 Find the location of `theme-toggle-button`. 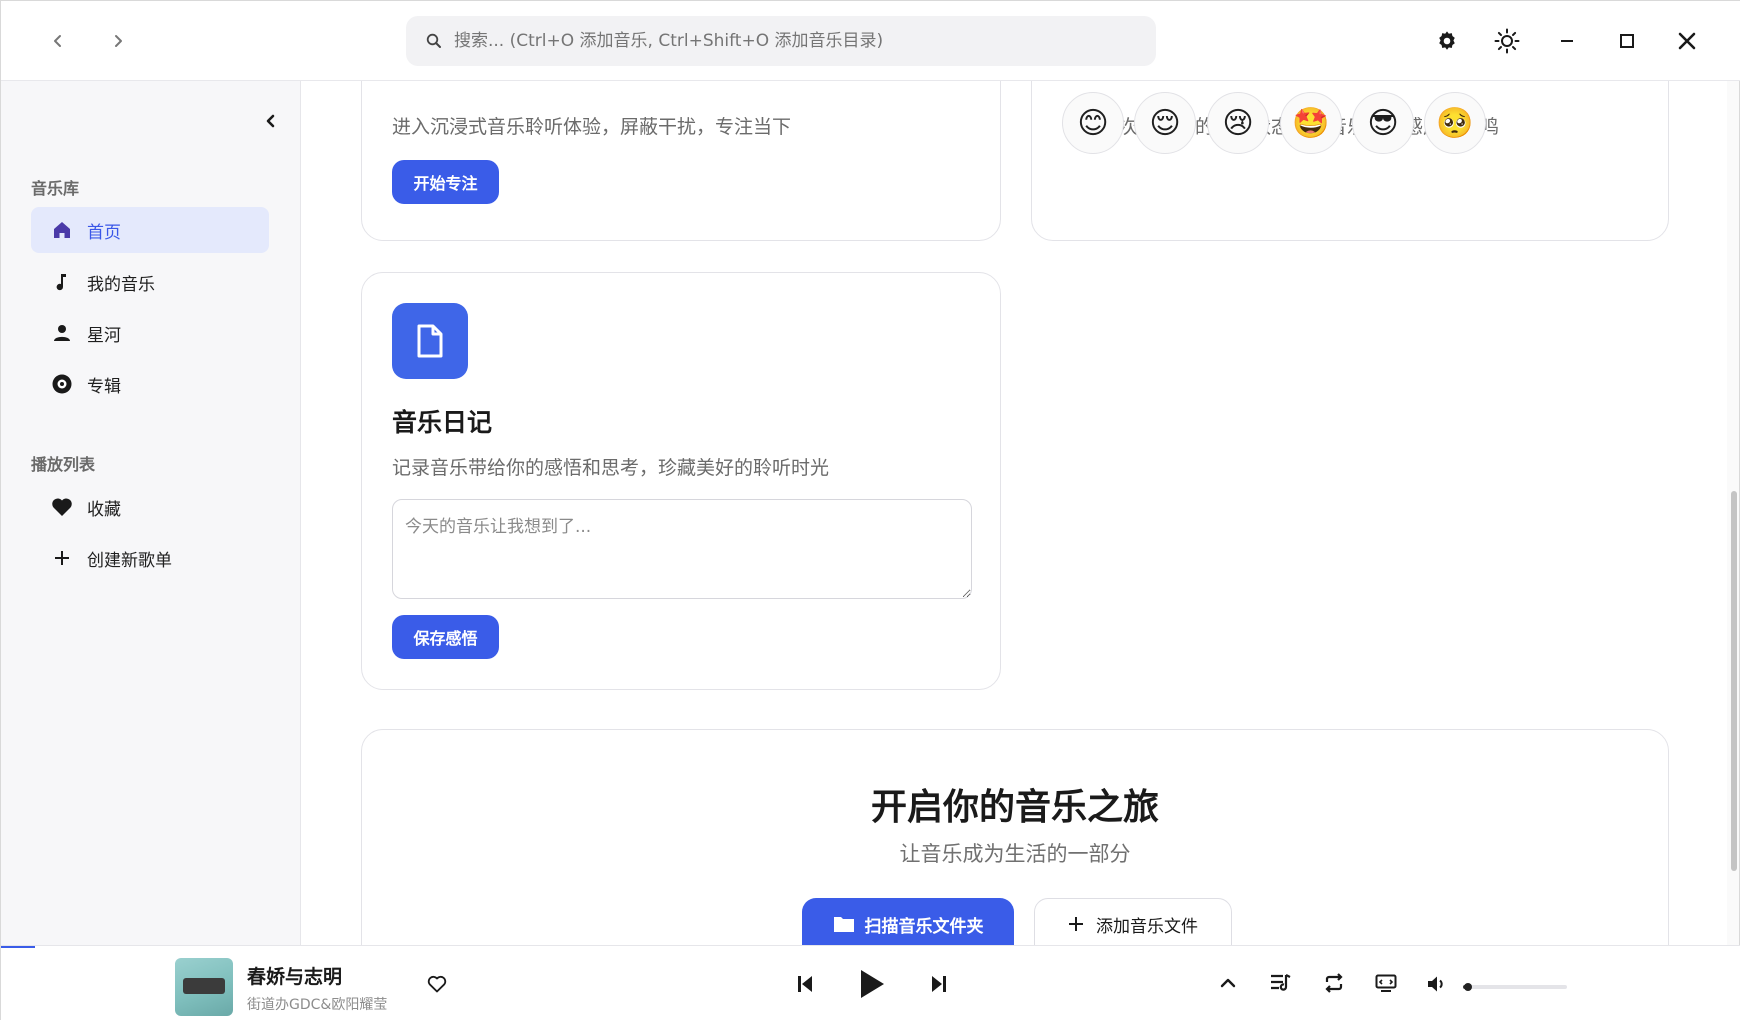

theme-toggle-button is located at coordinates (1507, 41).